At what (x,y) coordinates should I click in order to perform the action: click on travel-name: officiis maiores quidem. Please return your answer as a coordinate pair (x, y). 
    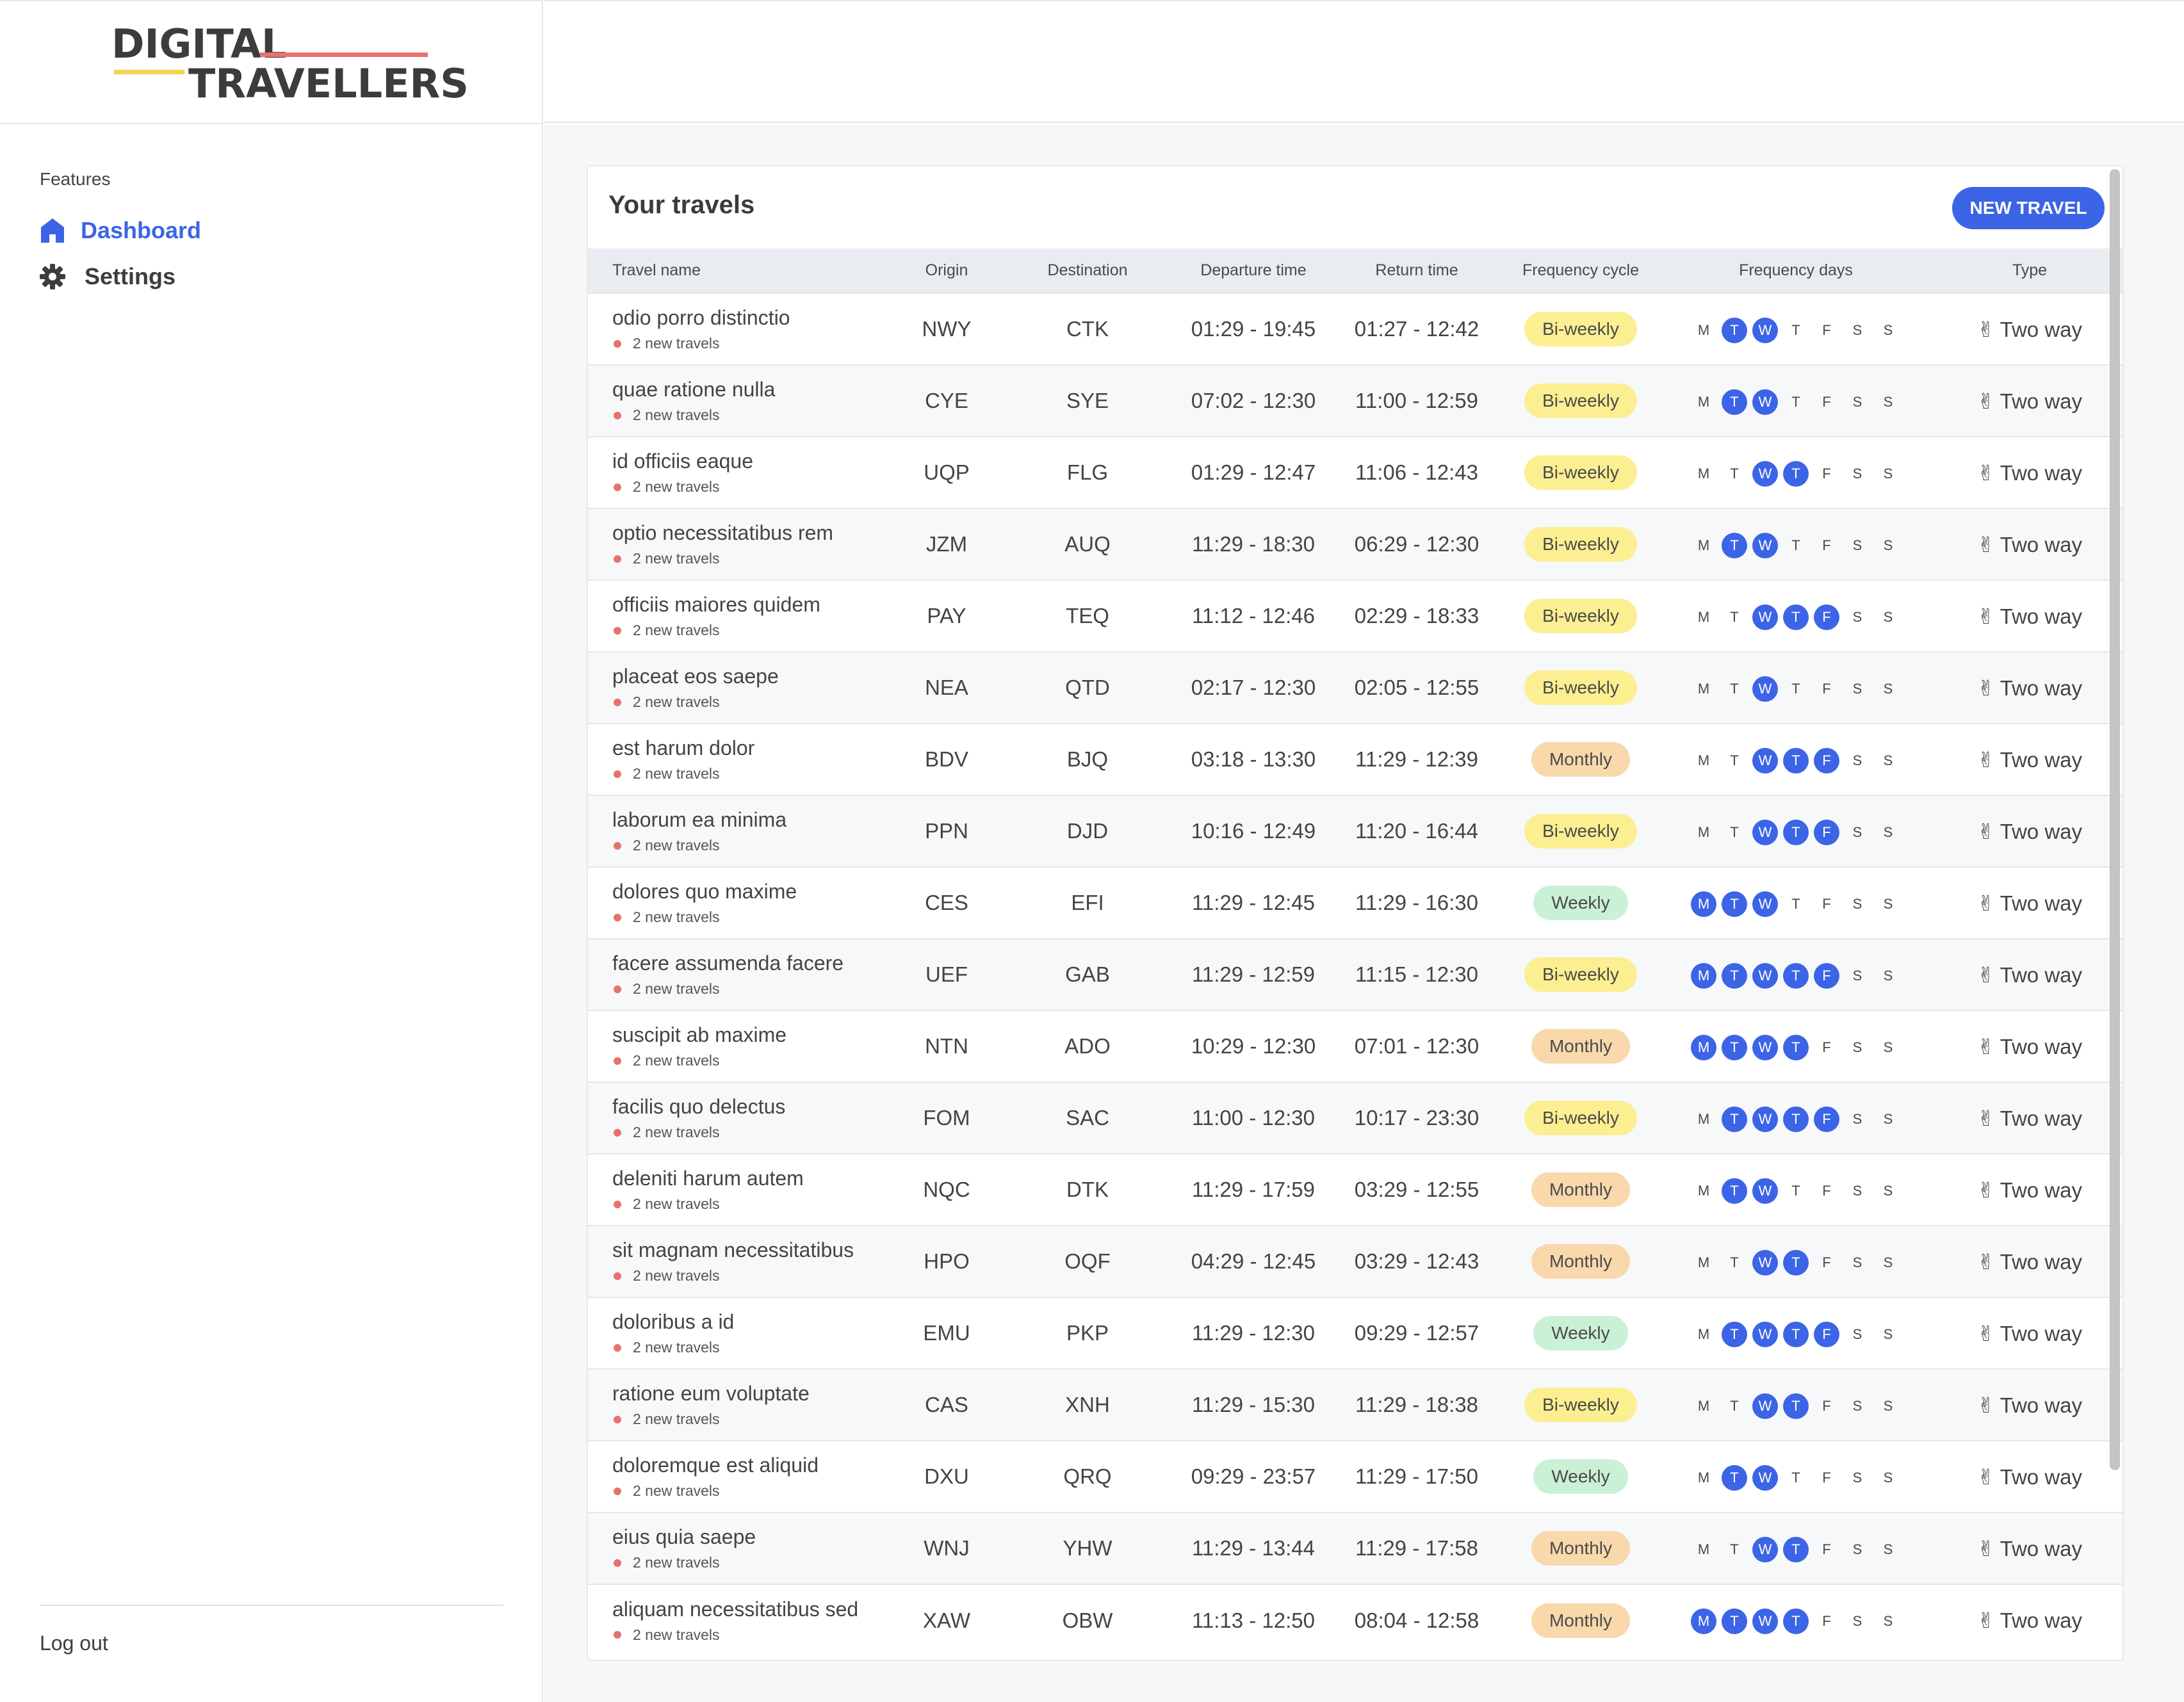
    Looking at the image, I should click on (754, 605).